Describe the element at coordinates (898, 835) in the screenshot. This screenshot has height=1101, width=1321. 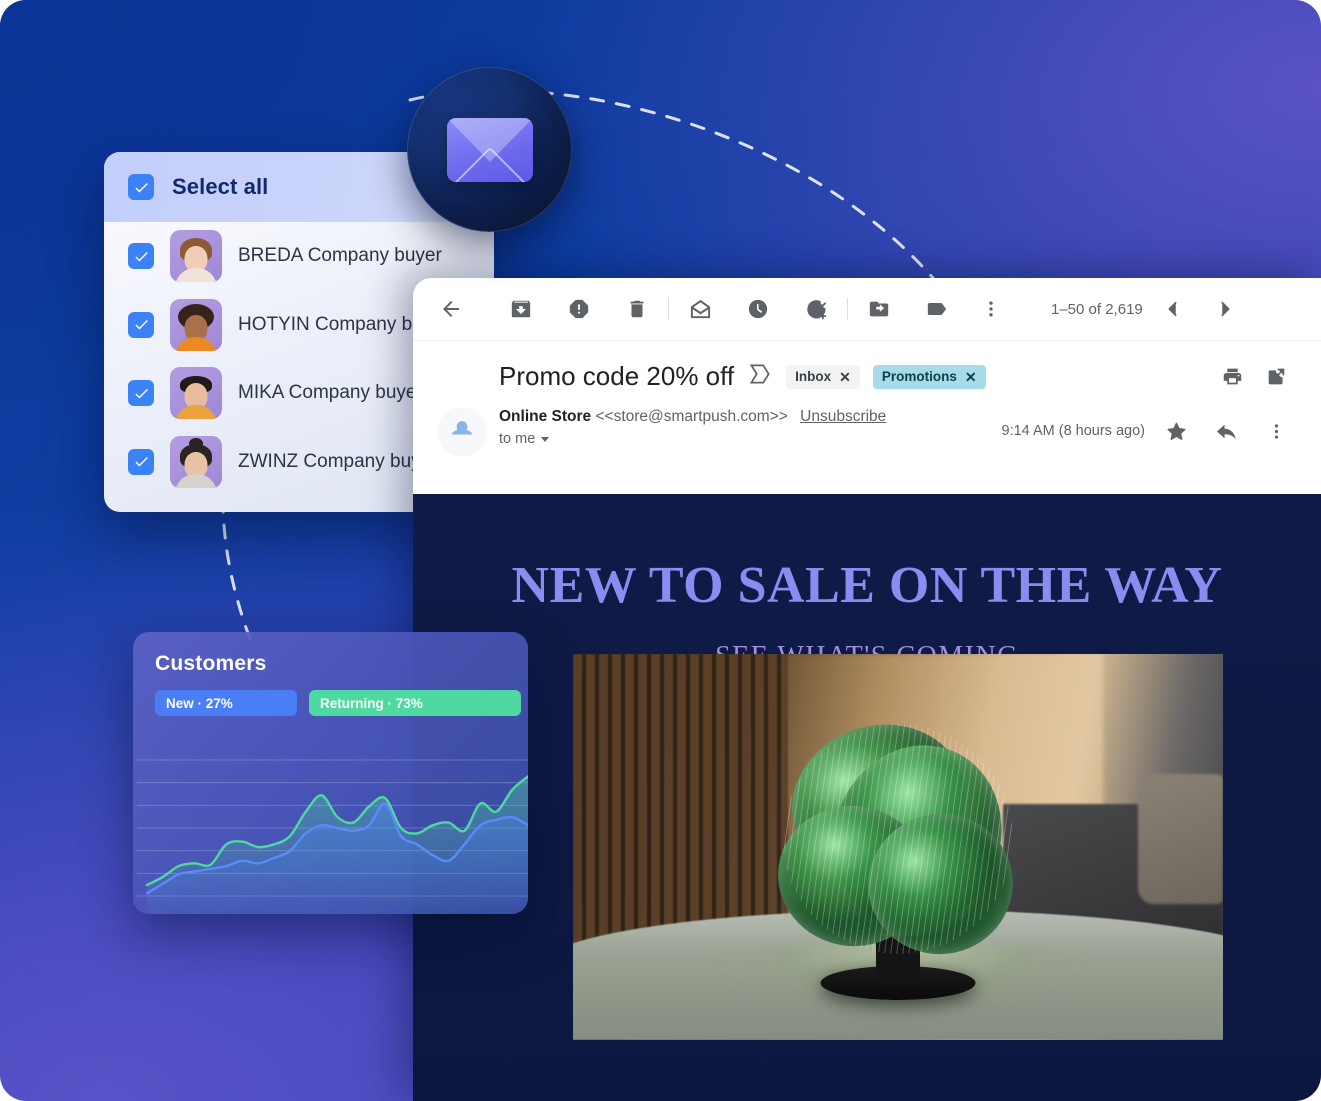
I see `green-glass-lamp` at that location.